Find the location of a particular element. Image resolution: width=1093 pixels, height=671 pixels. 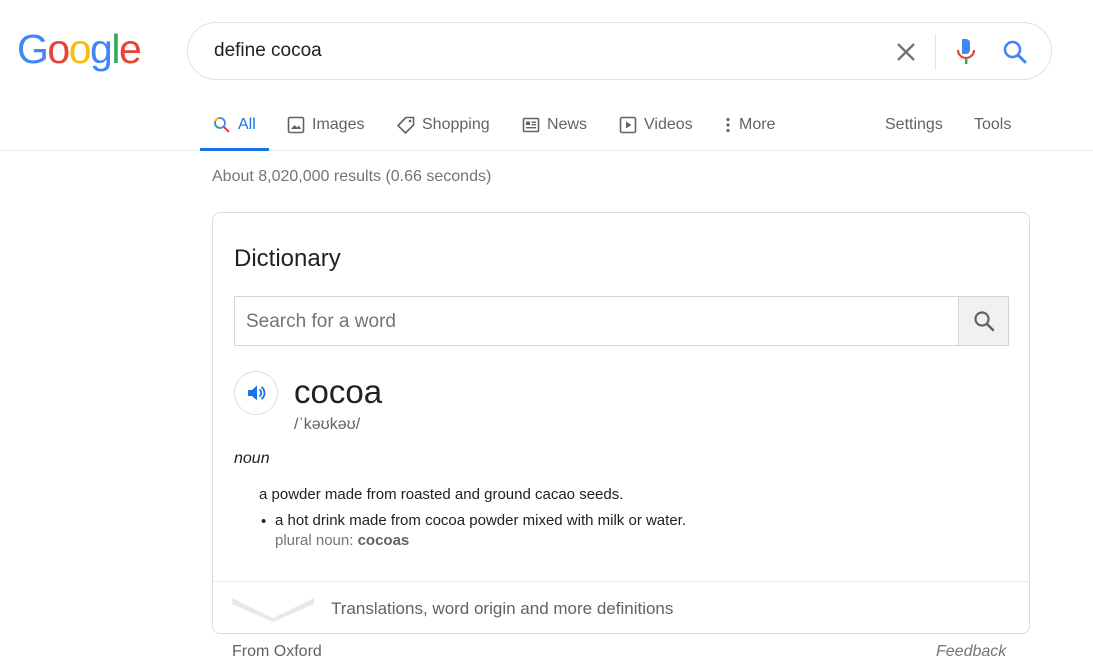

plural-label: plural noun: is located at coordinates (314, 540).